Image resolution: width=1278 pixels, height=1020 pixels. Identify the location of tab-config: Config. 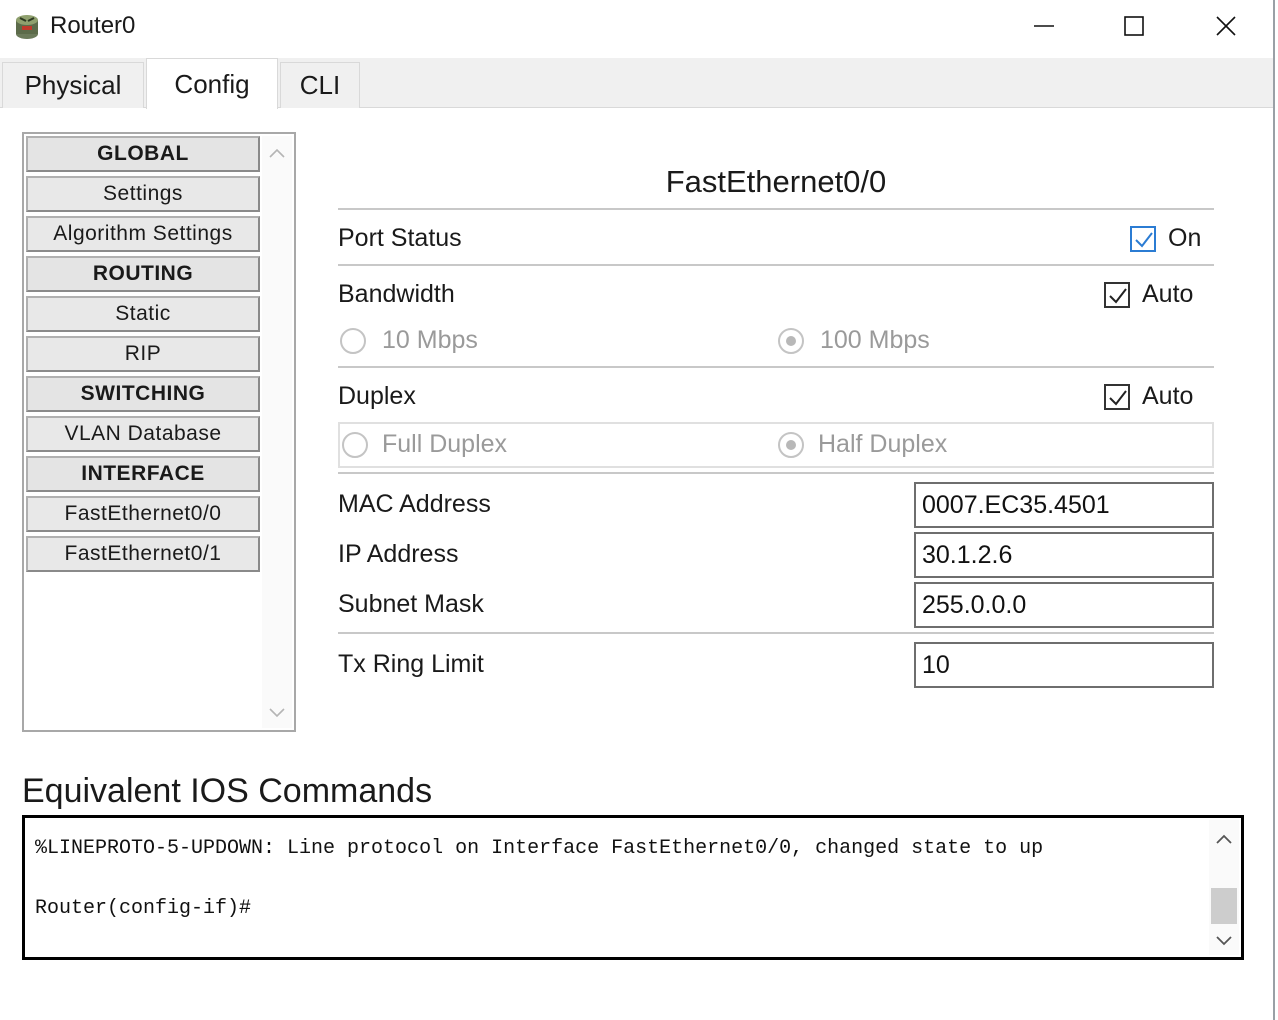
(212, 83).